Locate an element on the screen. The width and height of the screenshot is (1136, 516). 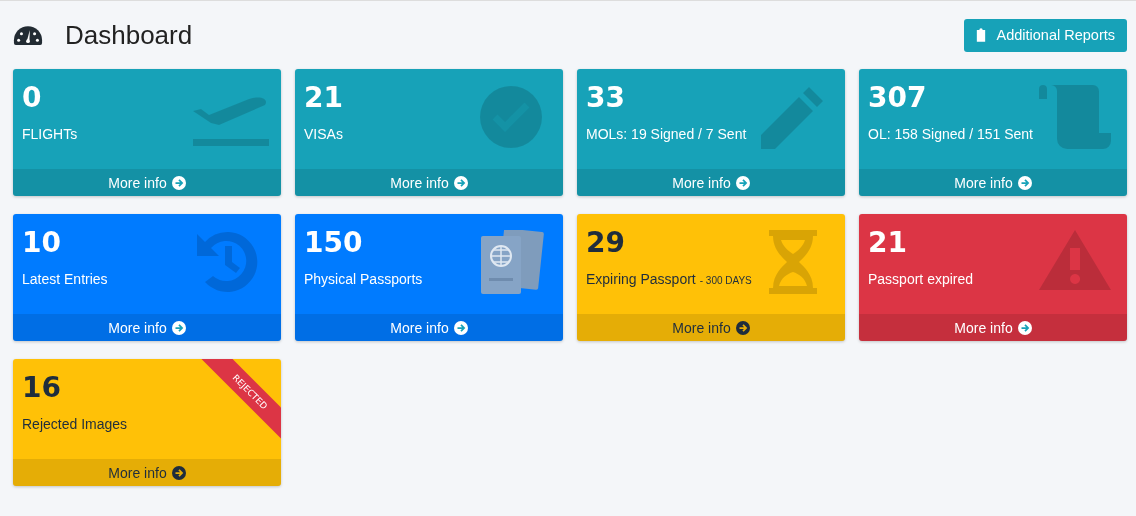
stat-label: FLIGHTs is located at coordinates (50, 134).